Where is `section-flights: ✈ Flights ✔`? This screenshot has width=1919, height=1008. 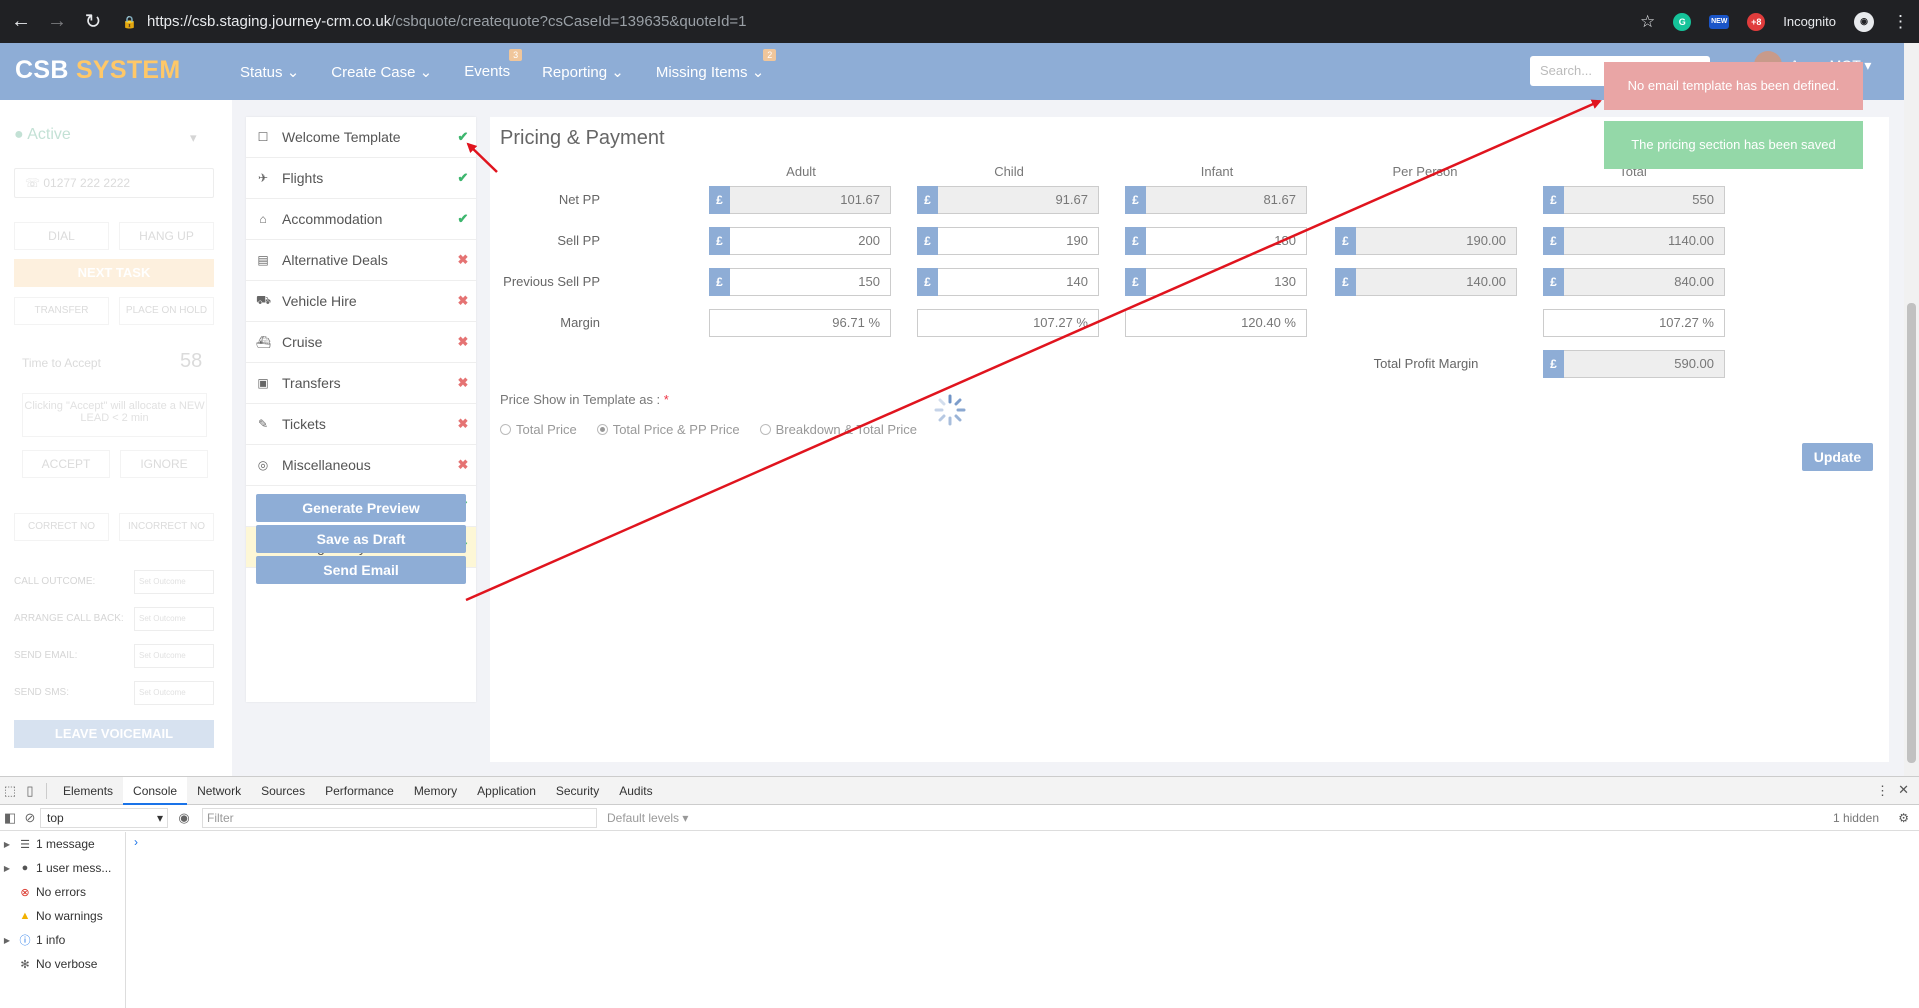 section-flights: ✈ Flights ✔ is located at coordinates (361, 178).